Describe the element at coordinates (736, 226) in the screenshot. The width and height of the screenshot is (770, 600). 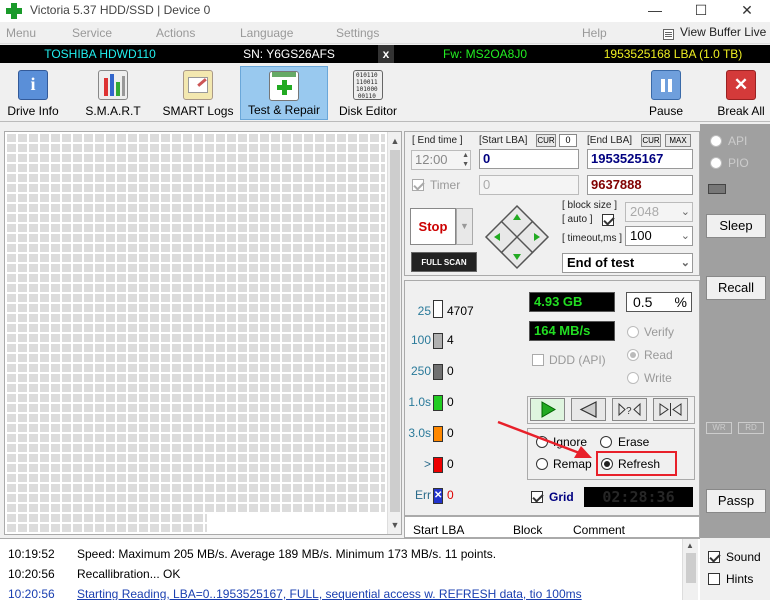
I see `sleep-button: Sleep` at that location.